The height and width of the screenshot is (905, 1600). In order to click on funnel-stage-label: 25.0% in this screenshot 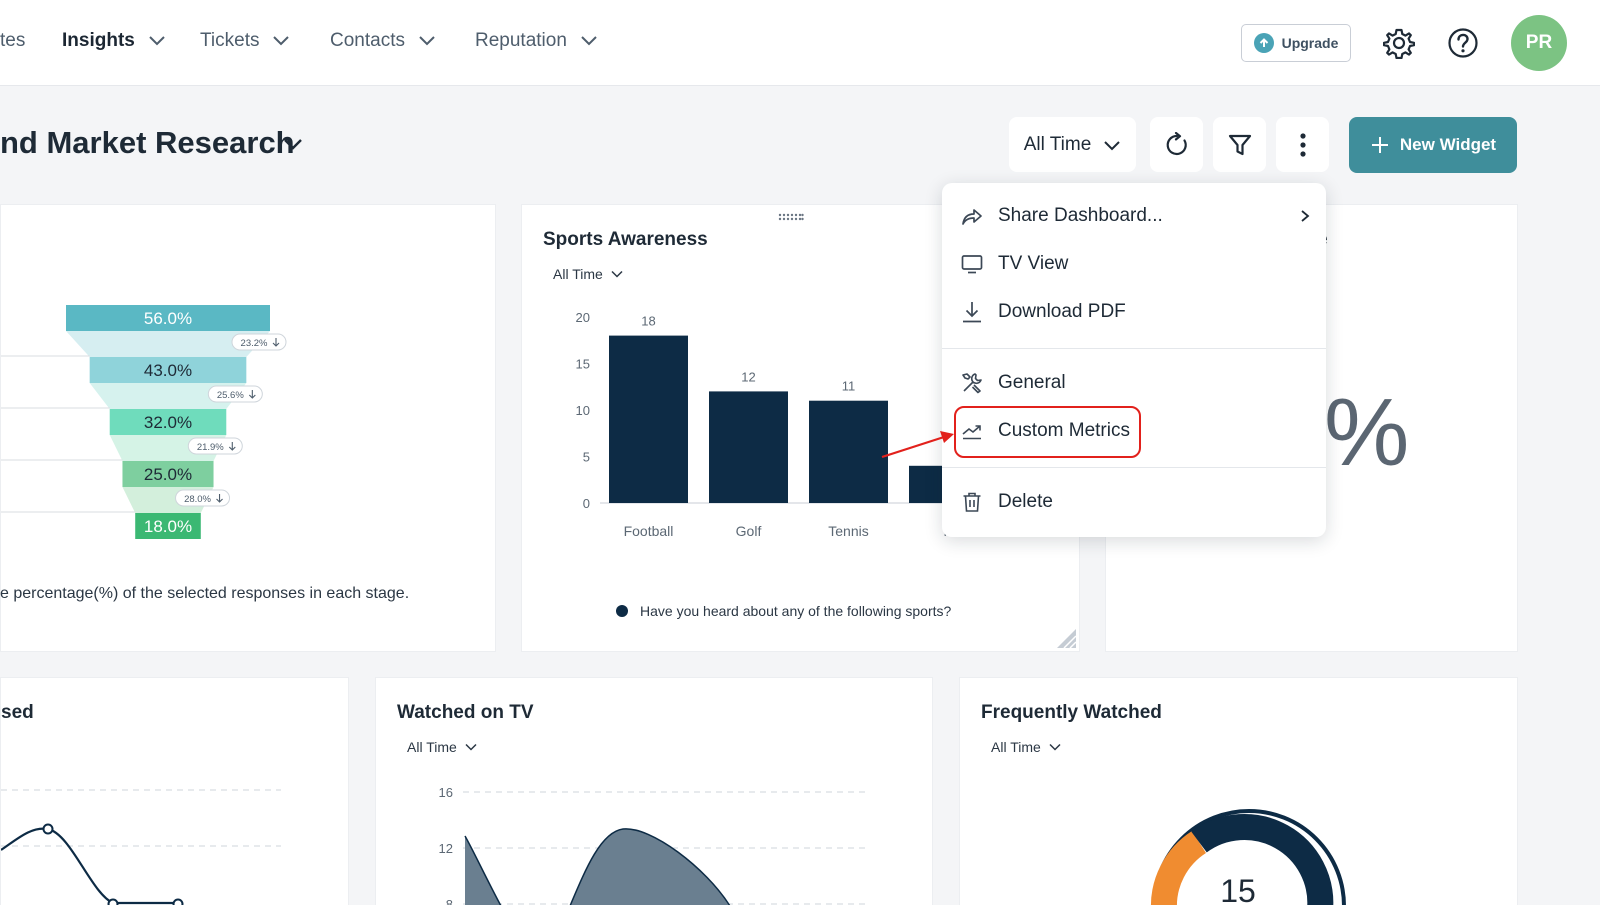, I will do `click(168, 474)`.